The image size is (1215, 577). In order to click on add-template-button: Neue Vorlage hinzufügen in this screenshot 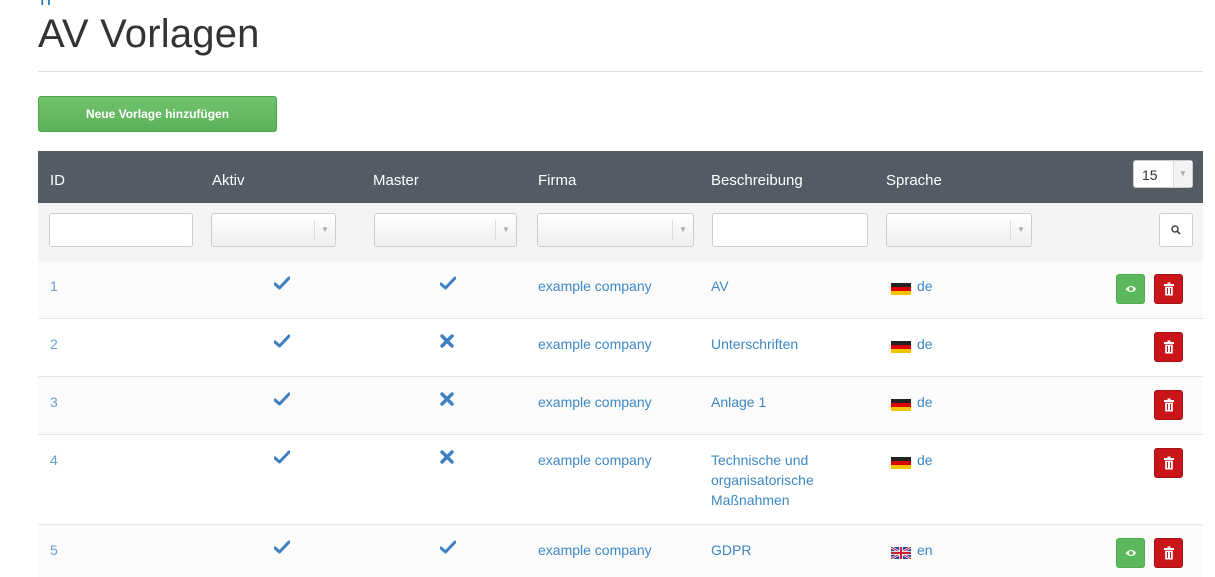, I will do `click(157, 114)`.